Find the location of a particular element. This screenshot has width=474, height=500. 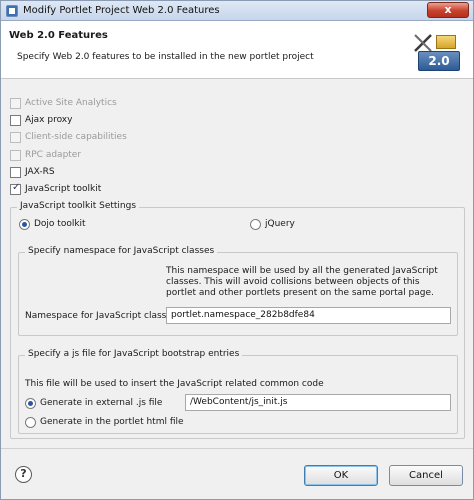

feature-javascript-toolkit: JavaScript toolkit is located at coordinates (55, 189).